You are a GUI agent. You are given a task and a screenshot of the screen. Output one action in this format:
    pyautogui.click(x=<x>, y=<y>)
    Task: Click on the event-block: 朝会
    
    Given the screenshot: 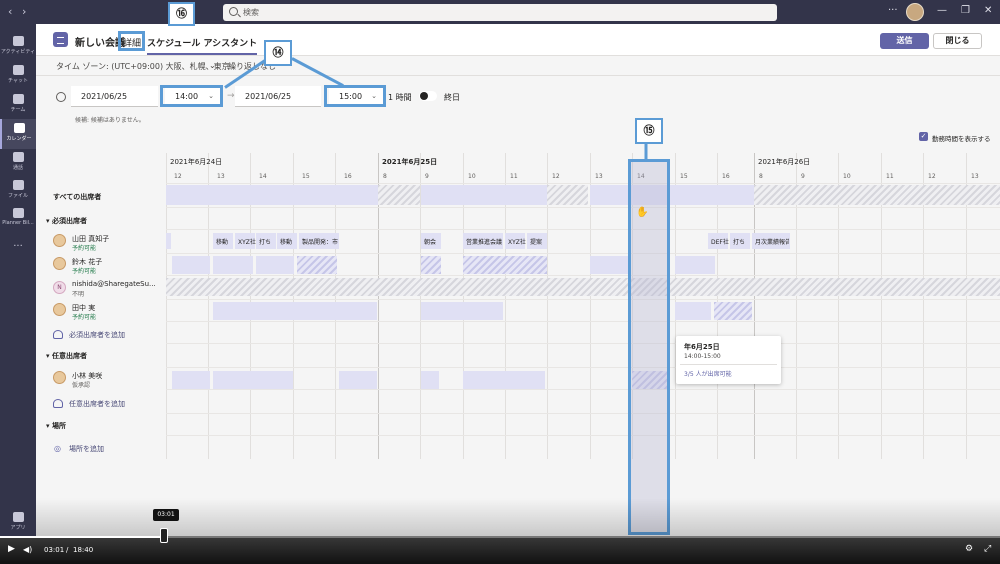 What is the action you would take?
    pyautogui.click(x=431, y=241)
    